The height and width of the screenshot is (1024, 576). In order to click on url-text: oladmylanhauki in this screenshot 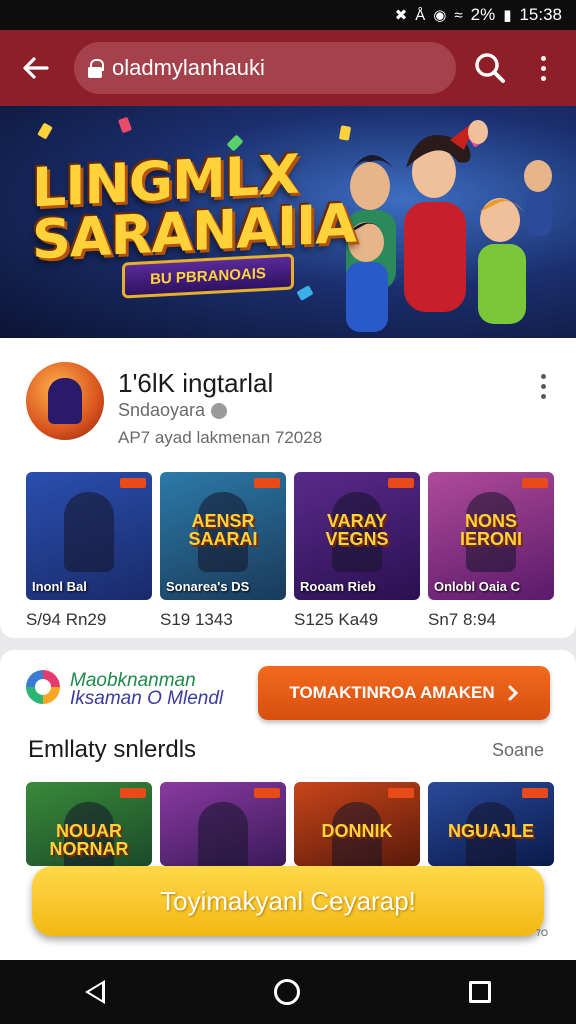, I will do `click(188, 67)`.